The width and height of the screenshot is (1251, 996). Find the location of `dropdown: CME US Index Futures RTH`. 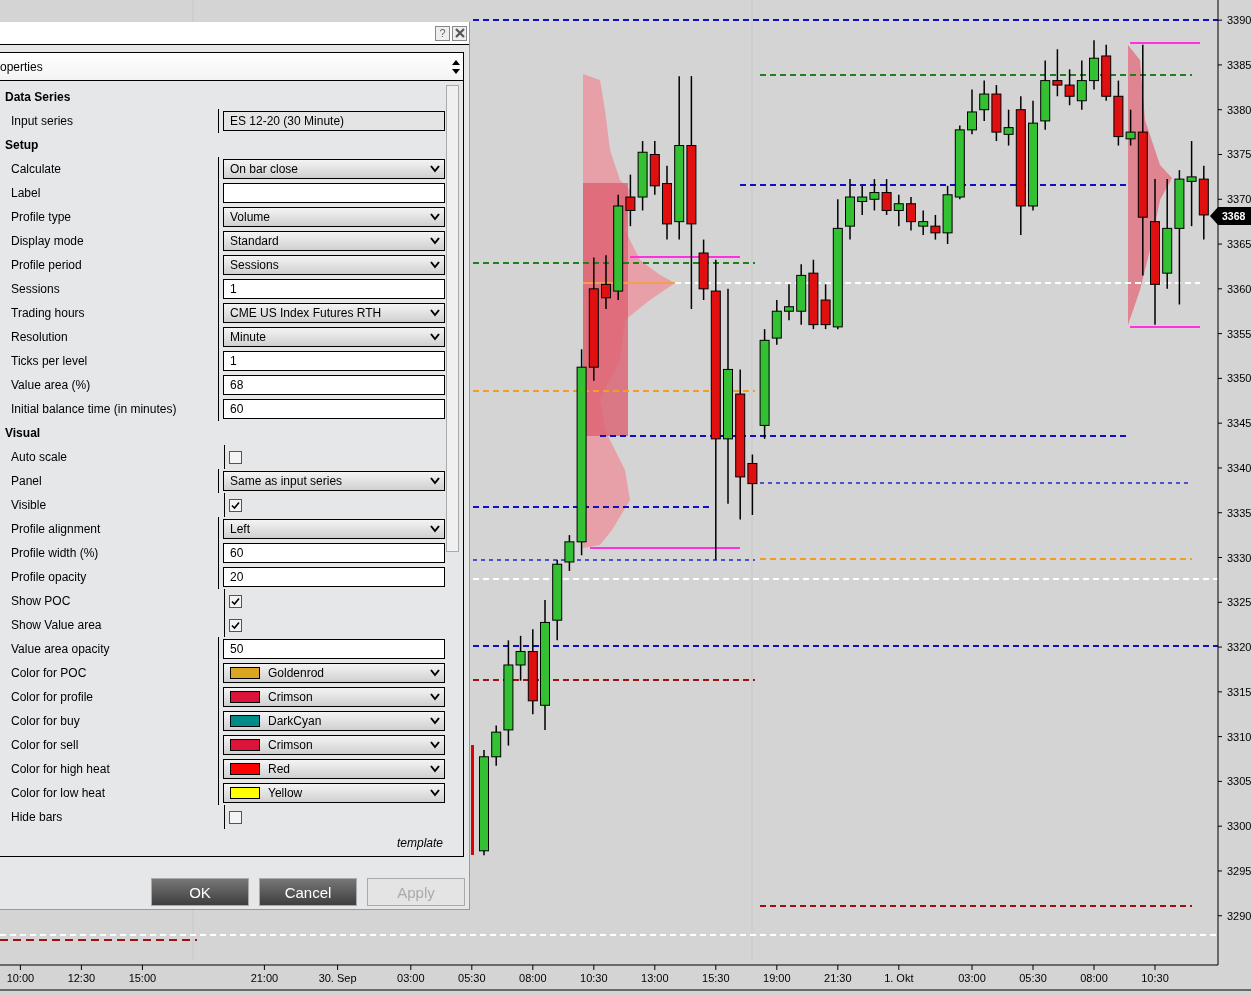

dropdown: CME US Index Futures RTH is located at coordinates (334, 313).